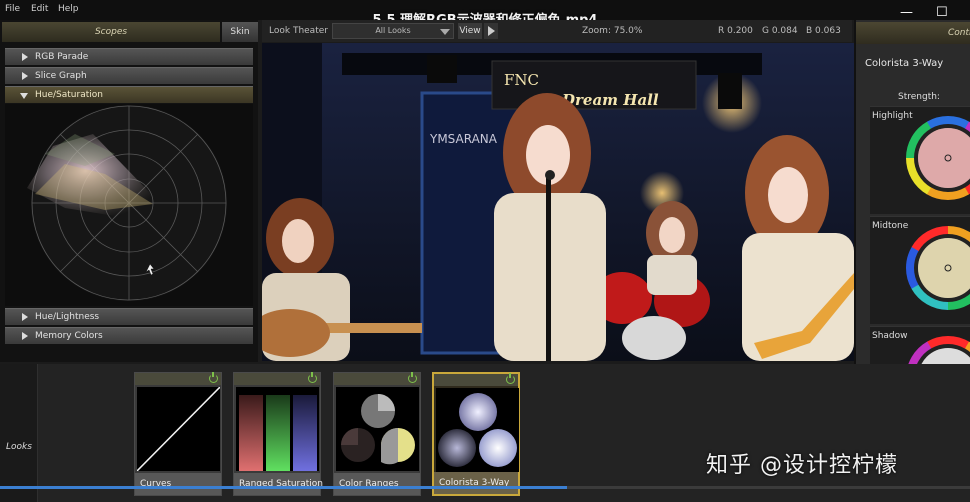 The image size is (970, 502). Describe the element at coordinates (610, 100) in the screenshot. I see `sign-text-hall: Dream Hall` at that location.